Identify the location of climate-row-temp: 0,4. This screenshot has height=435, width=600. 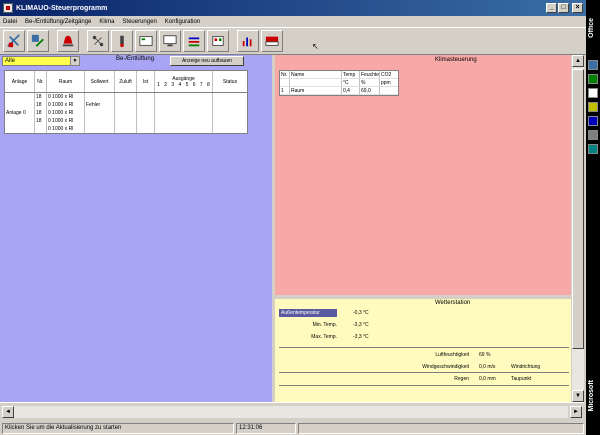
(351, 90).